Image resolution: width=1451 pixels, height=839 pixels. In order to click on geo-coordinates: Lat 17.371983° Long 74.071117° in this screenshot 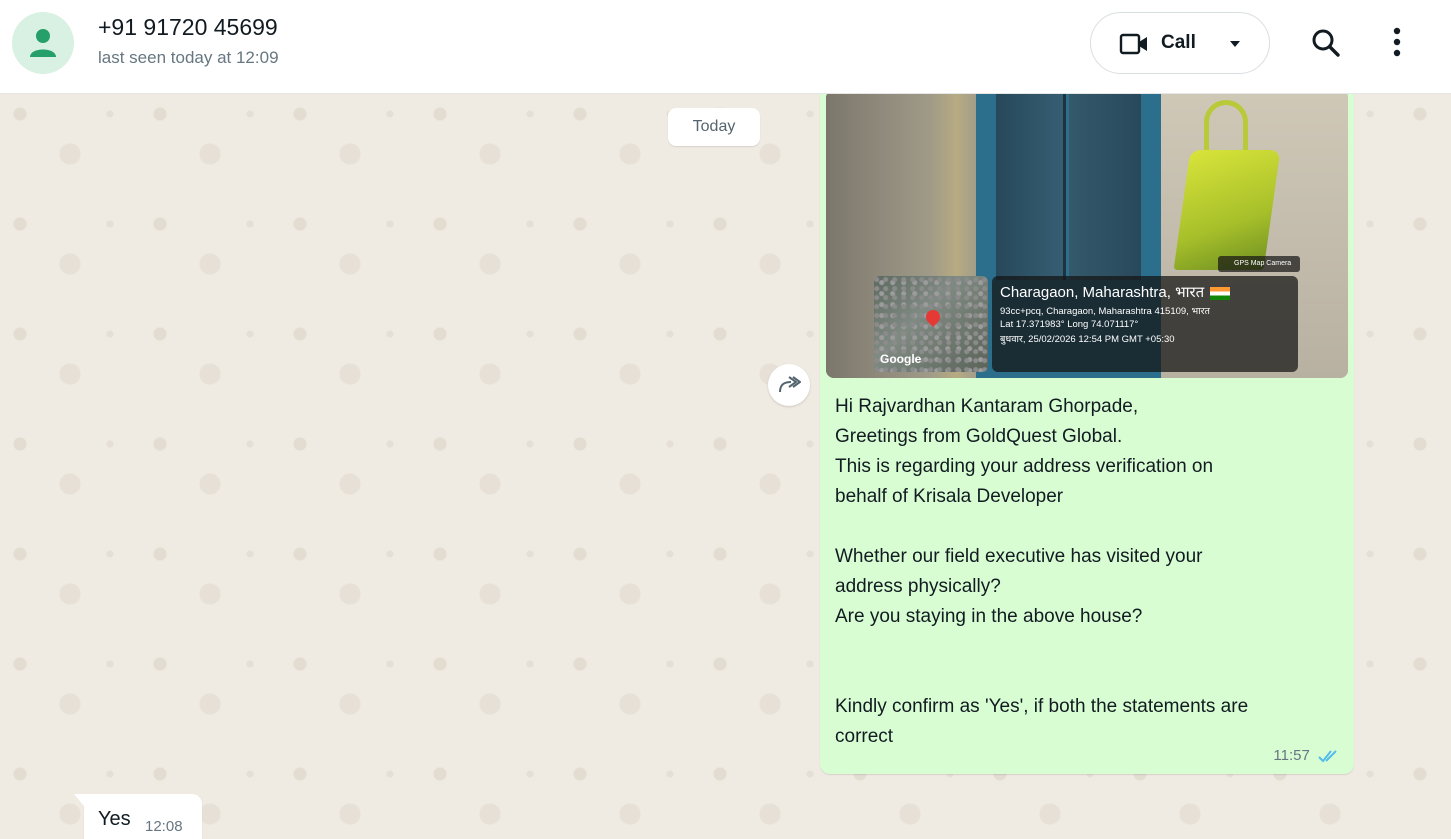, I will do `click(1069, 324)`.